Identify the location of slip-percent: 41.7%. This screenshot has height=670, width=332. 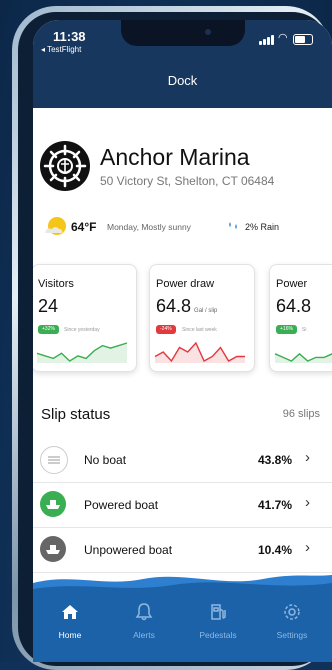
(274, 505).